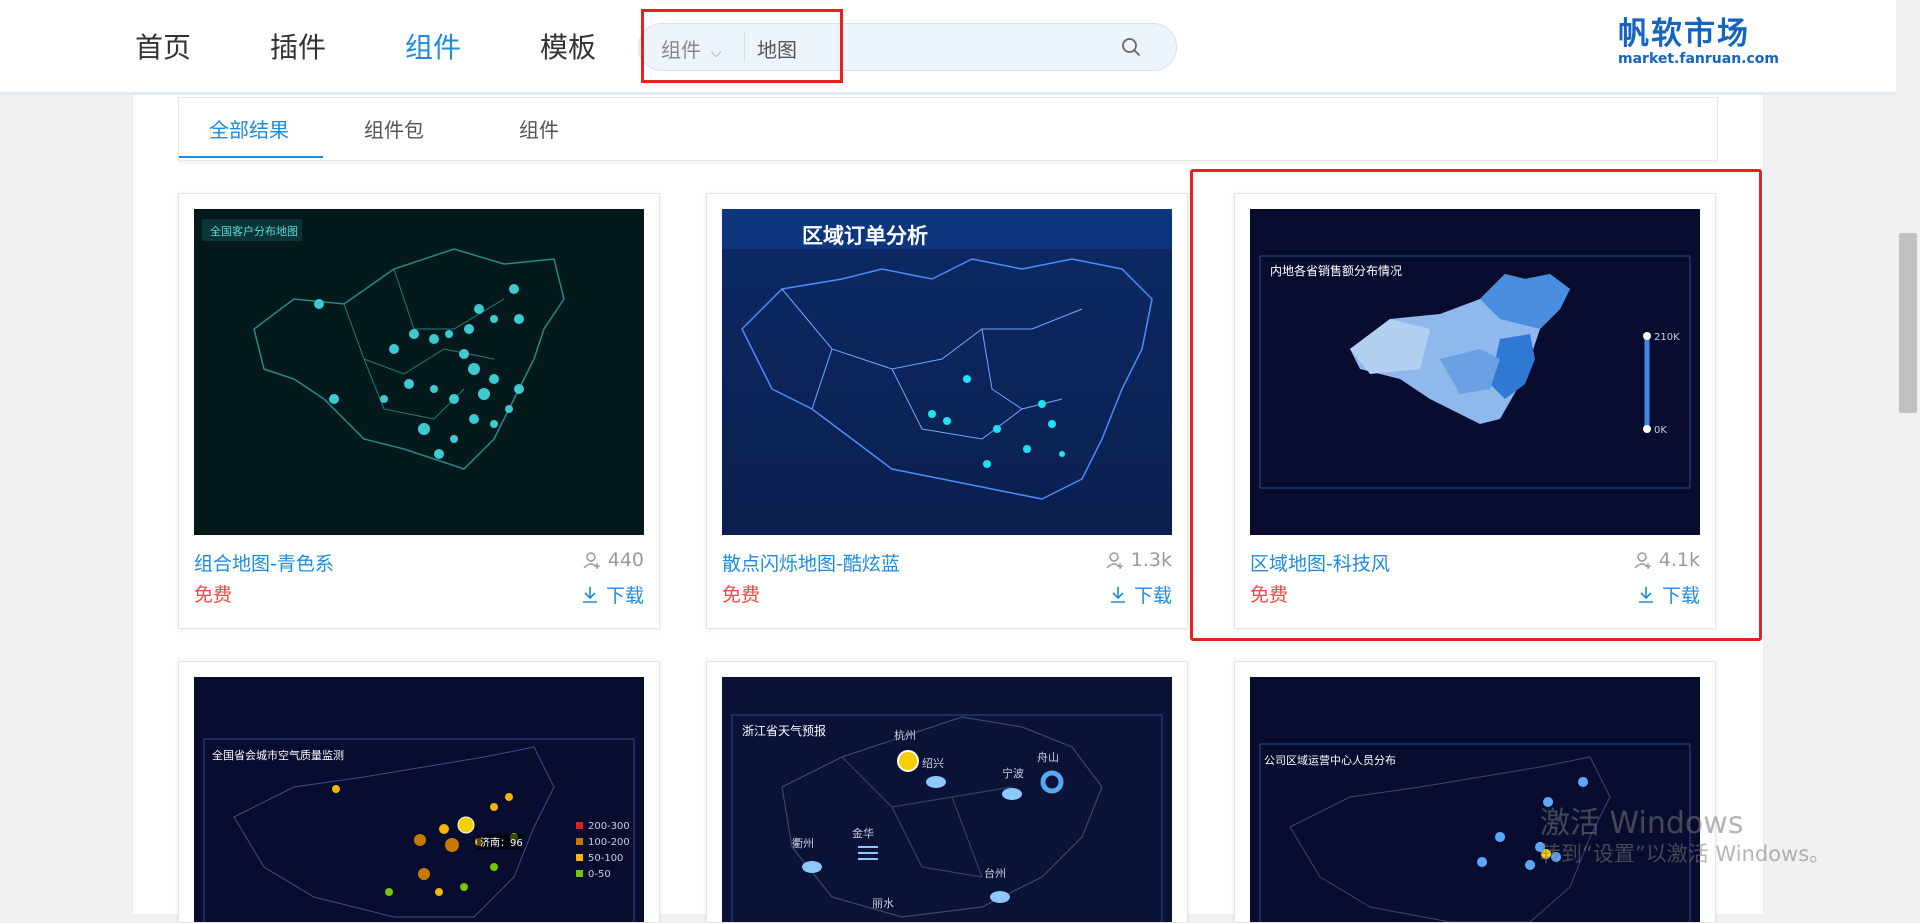  Describe the element at coordinates (1685, 854) in the screenshot. I see `activation-watermark-hint: 转到“设置”以激活 Windows。` at that location.